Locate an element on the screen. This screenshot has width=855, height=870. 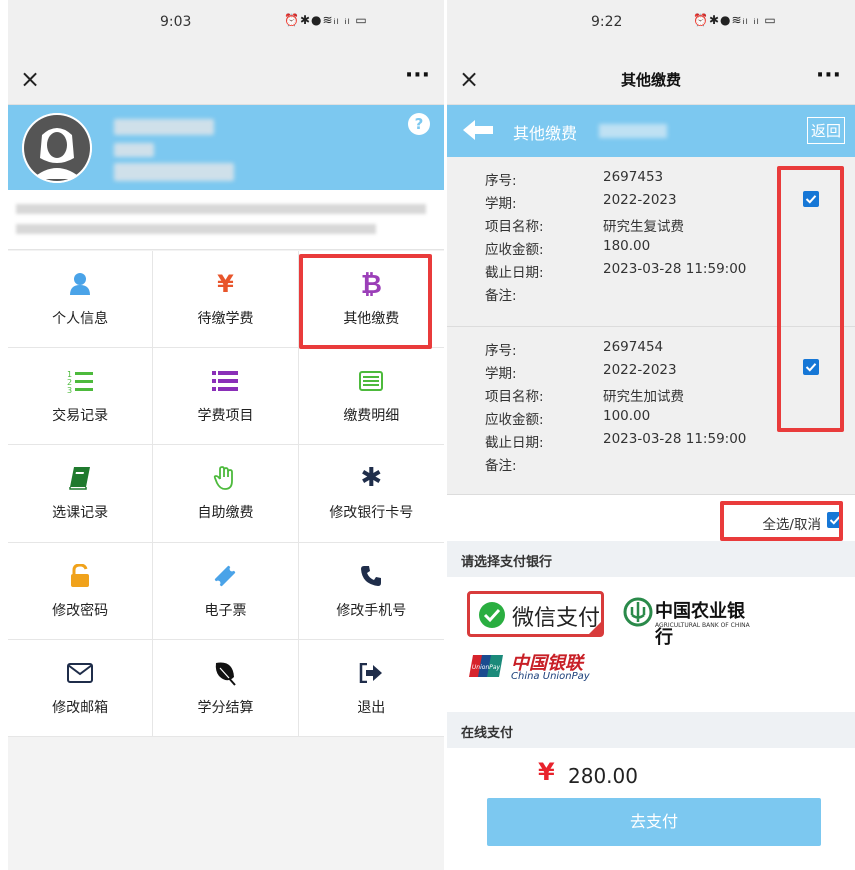
menu-item-label: 缴费明细 is located at coordinates (371, 416).